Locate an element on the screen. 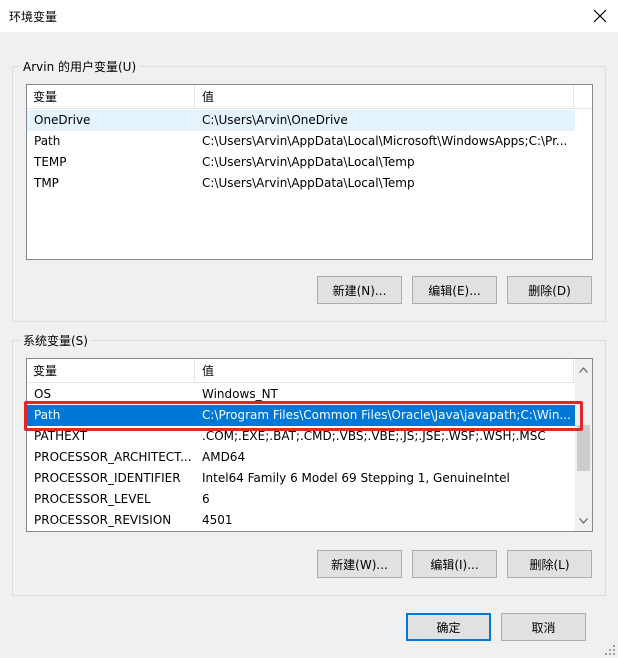 The width and height of the screenshot is (618, 658). list-item: TMP C:\Users\Arvin\AppData\Local\Temp is located at coordinates (301, 183).